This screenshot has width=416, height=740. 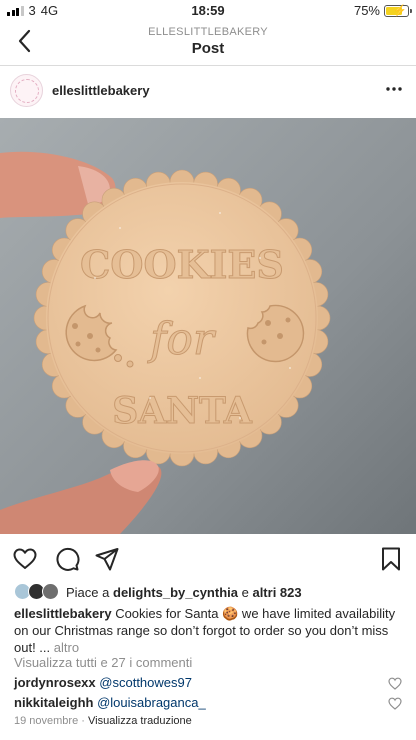 I want to click on post-date: 19 novembre, so click(x=46, y=721).